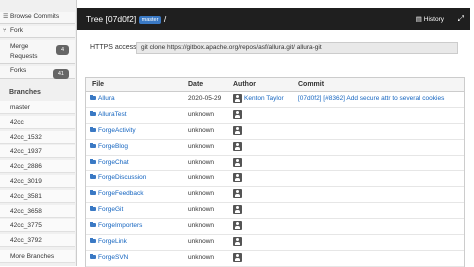  I want to click on branch-item: 42cc, so click(37, 122).